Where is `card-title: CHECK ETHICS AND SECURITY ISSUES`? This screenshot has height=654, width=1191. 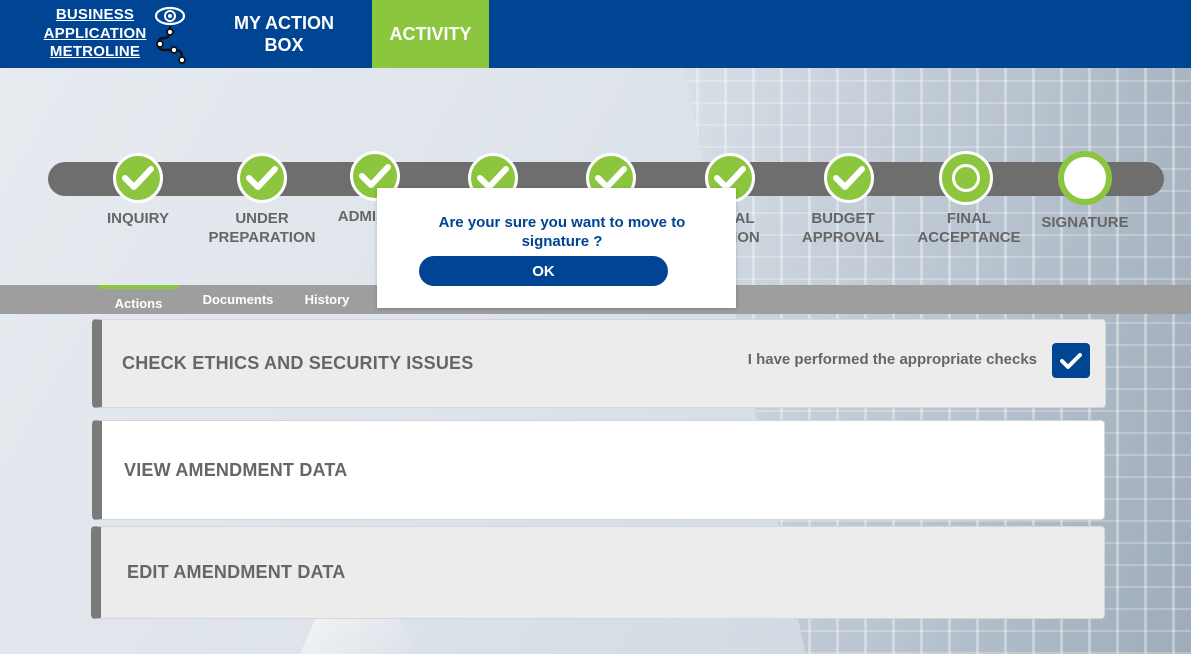 card-title: CHECK ETHICS AND SECURITY ISSUES is located at coordinates (298, 363).